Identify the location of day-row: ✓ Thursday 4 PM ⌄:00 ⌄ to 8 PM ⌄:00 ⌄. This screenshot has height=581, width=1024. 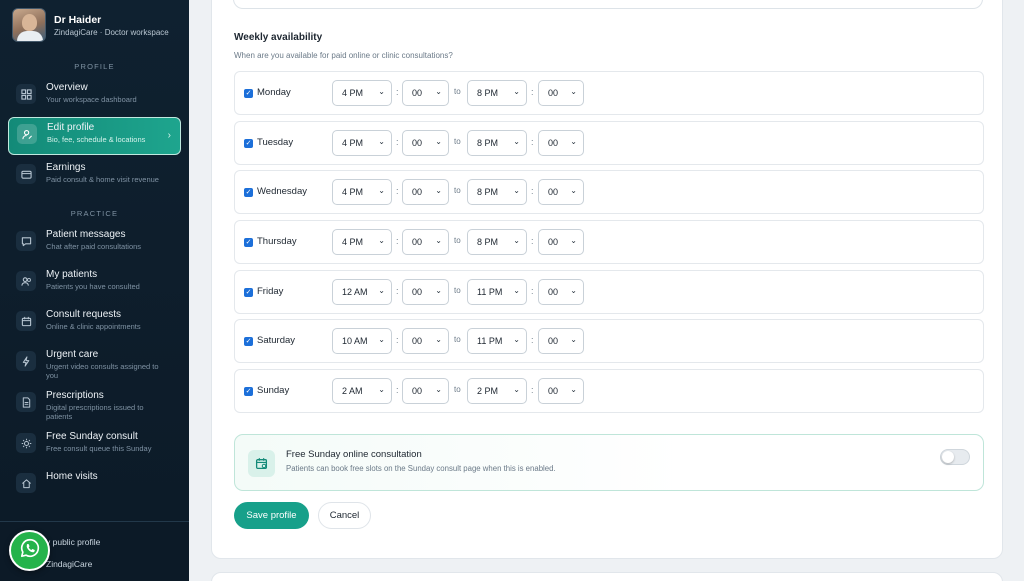
(609, 242).